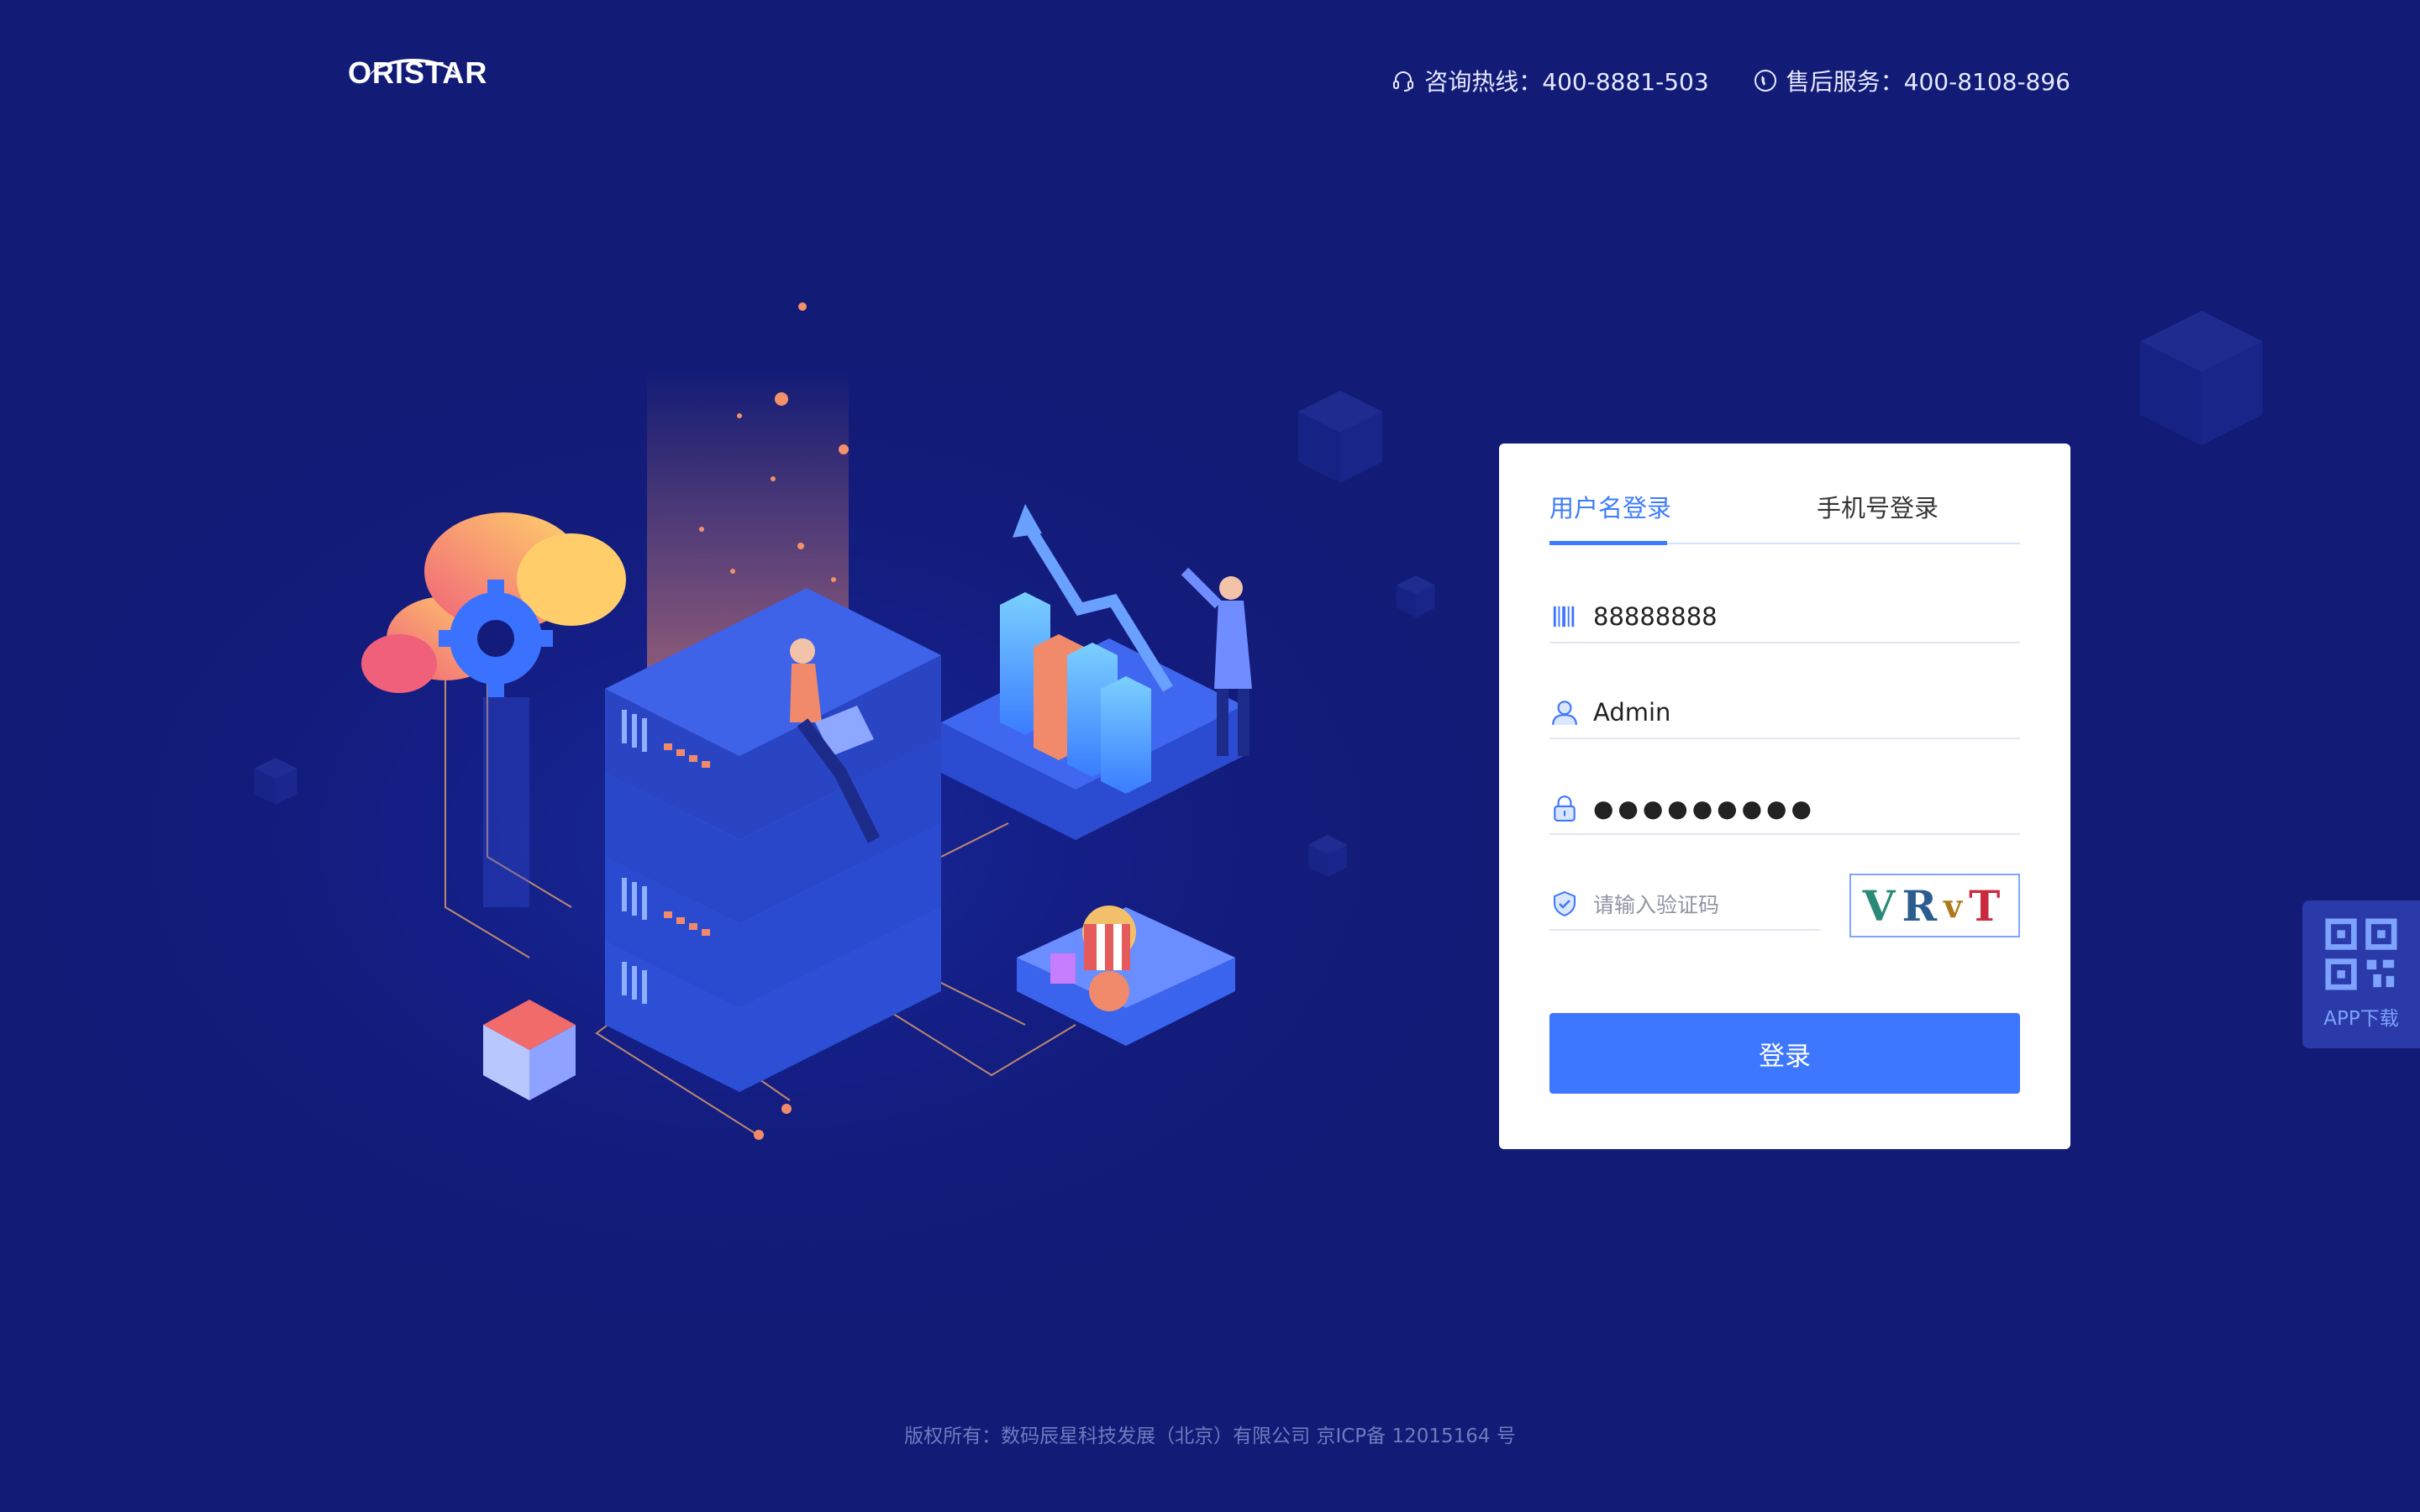  Describe the element at coordinates (1882, 905) in the screenshot. I see `captcha-char: V` at that location.